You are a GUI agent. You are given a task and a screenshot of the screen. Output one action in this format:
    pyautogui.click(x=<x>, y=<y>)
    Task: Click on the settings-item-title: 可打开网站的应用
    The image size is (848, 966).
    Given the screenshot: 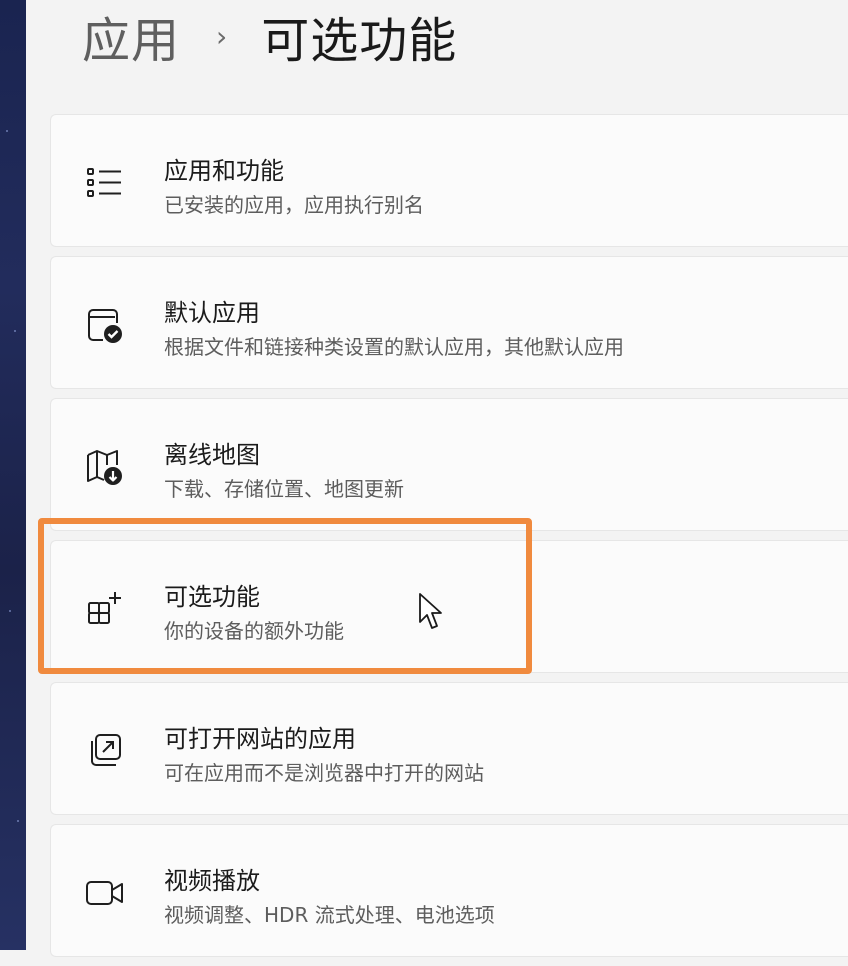 What is the action you would take?
    pyautogui.click(x=260, y=739)
    